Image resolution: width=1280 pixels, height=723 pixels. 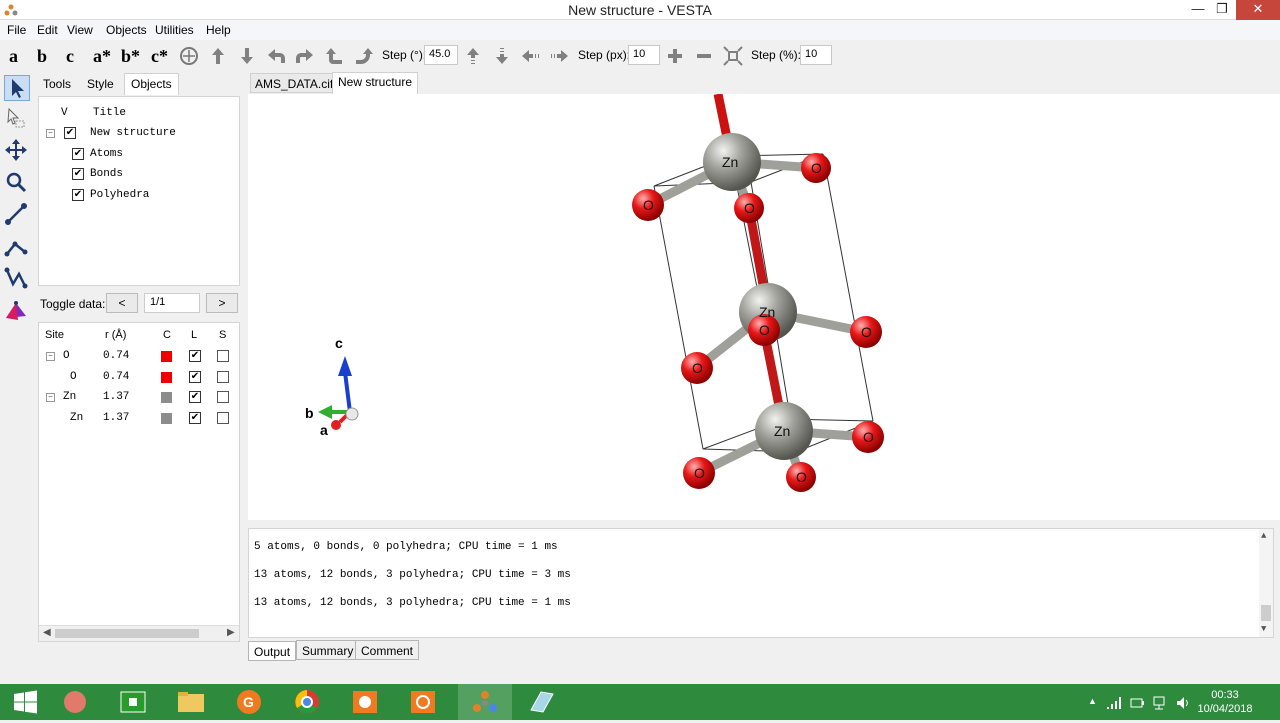 What do you see at coordinates (294, 83) in the screenshot?
I see `tab-ams-data: AMS_DATA.cif` at bounding box center [294, 83].